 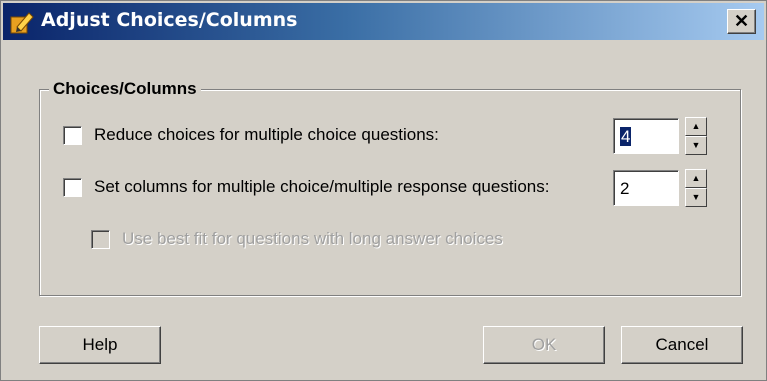 What do you see at coordinates (625, 188) in the screenshot?
I see `set-columns-value: 2` at bounding box center [625, 188].